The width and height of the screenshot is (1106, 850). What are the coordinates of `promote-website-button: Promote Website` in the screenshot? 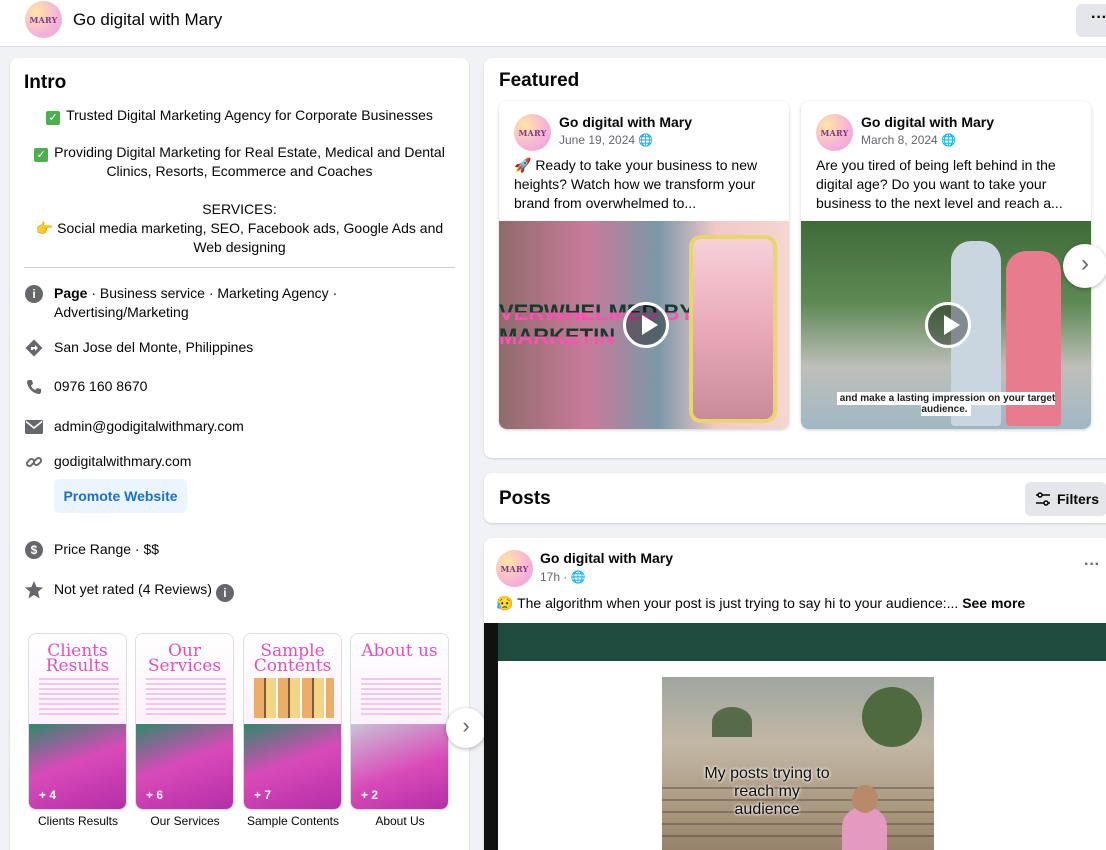 It's located at (120, 496).